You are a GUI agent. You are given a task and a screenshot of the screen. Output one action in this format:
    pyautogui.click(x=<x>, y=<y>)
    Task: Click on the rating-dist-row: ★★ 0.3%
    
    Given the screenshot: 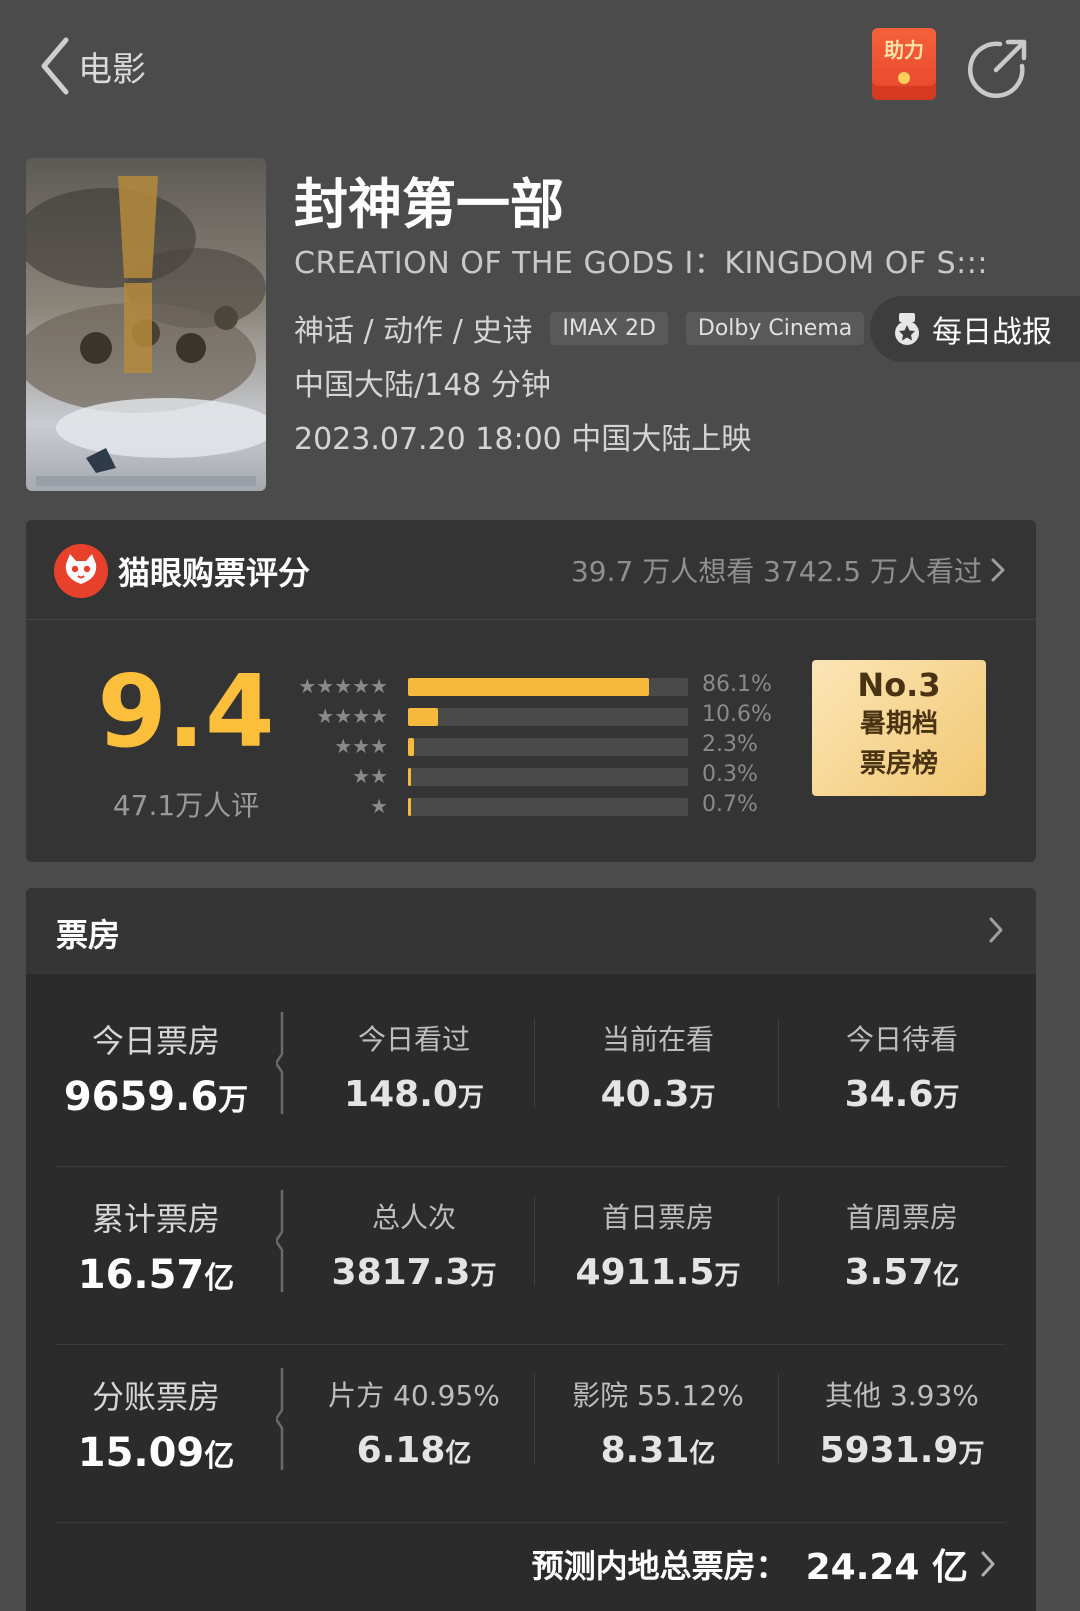 What is the action you would take?
    pyautogui.click(x=518, y=777)
    